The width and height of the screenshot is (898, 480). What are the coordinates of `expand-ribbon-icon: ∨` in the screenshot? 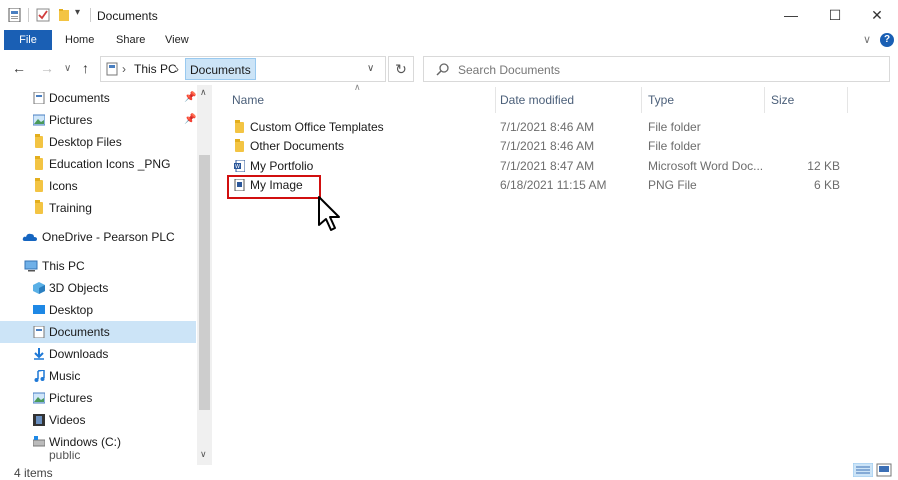 It's located at (867, 40).